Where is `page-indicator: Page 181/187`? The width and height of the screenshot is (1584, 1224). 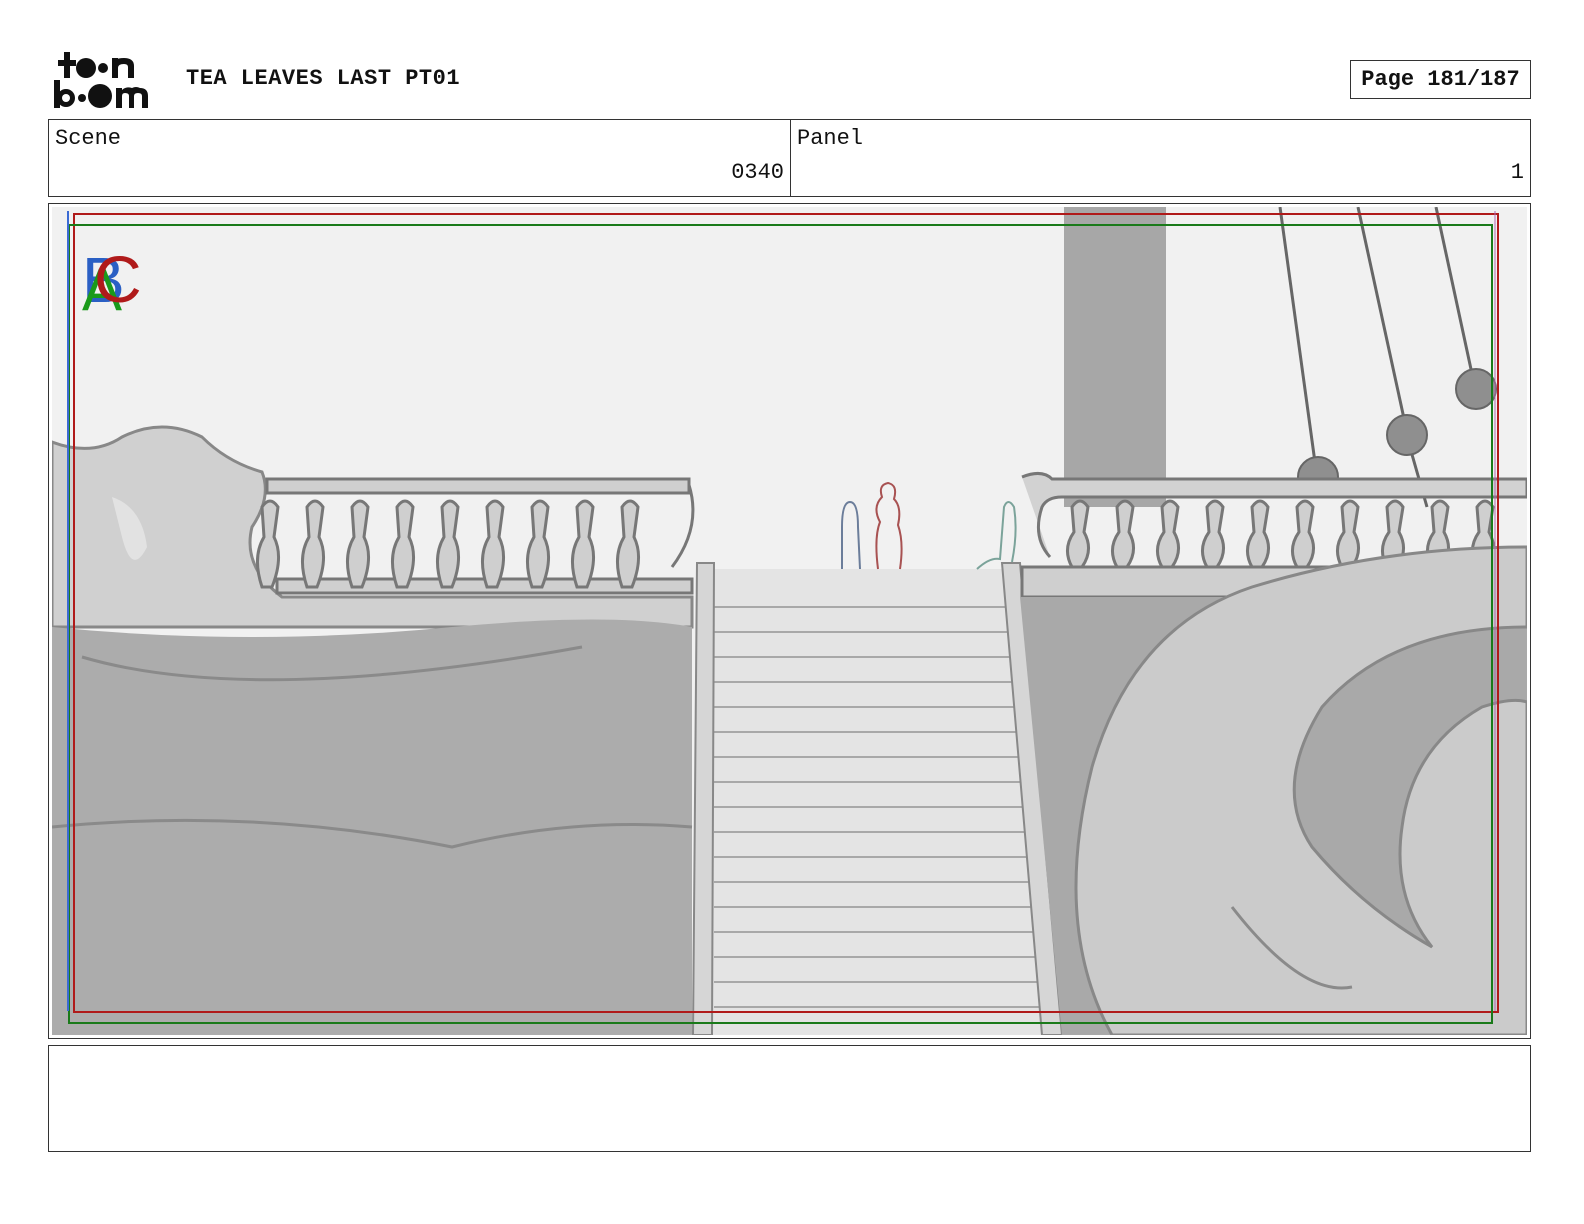
page-indicator: Page 181/187 is located at coordinates (1440, 79).